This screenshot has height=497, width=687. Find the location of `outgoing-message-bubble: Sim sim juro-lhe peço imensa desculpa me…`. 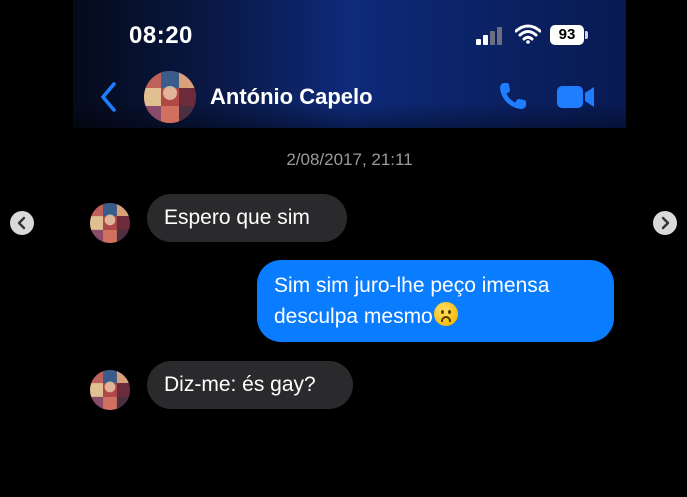

outgoing-message-bubble: Sim sim juro-lhe peço imensa desculpa me… is located at coordinates (435, 301).